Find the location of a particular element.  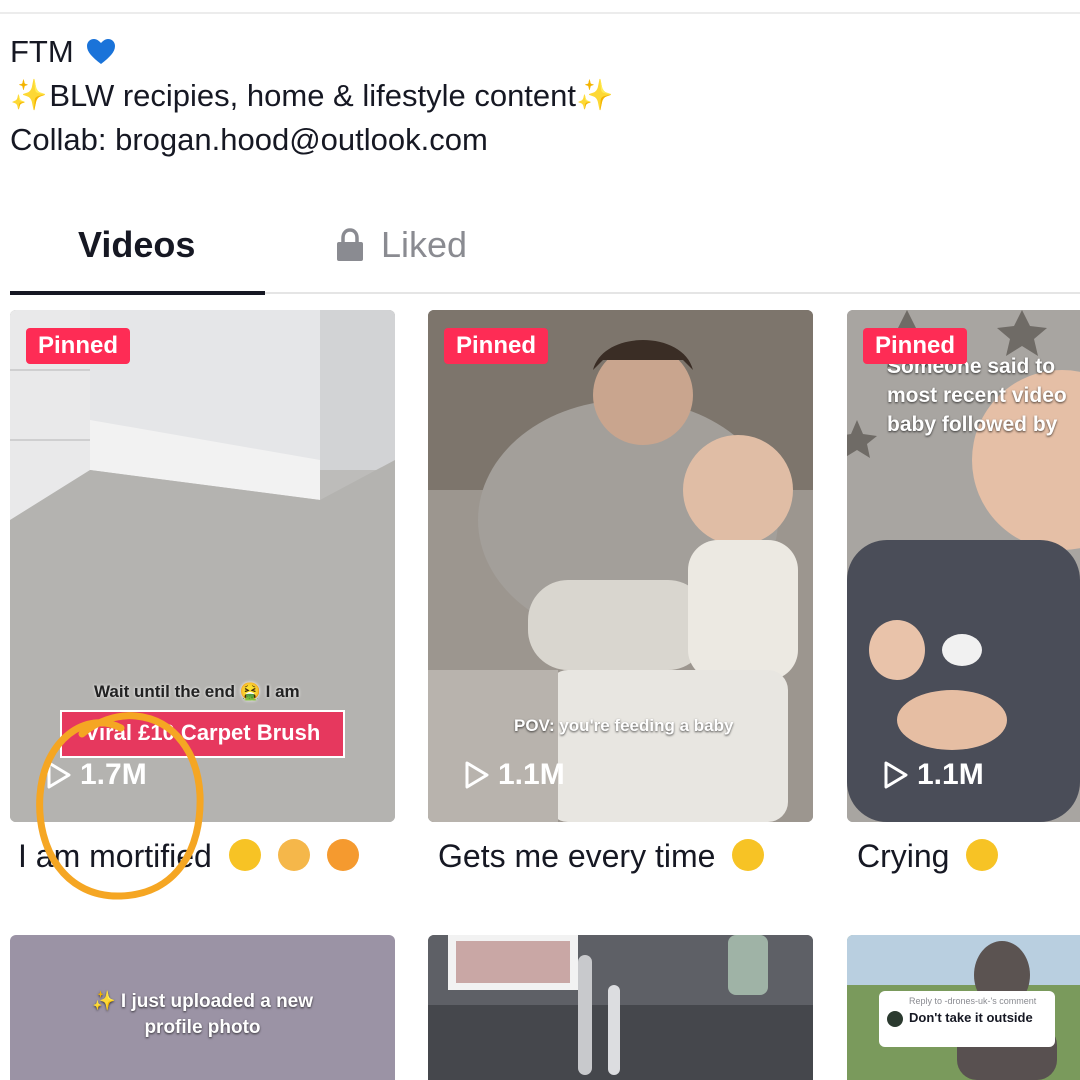

tab-videos: Videos is located at coordinates (136, 245).